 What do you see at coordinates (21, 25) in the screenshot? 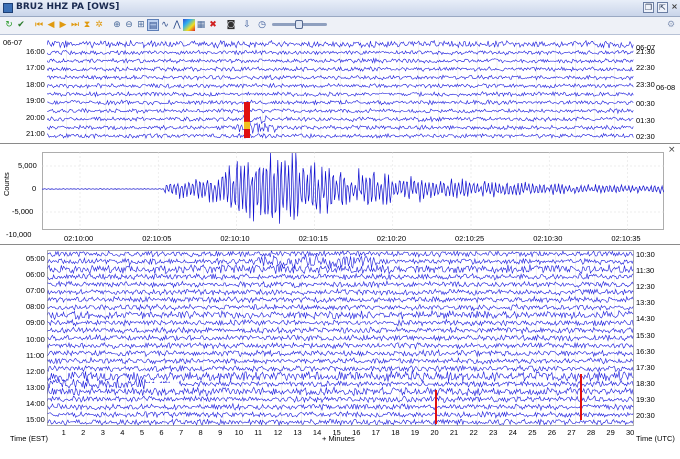
I see `checkmark-icon: ✔` at bounding box center [21, 25].